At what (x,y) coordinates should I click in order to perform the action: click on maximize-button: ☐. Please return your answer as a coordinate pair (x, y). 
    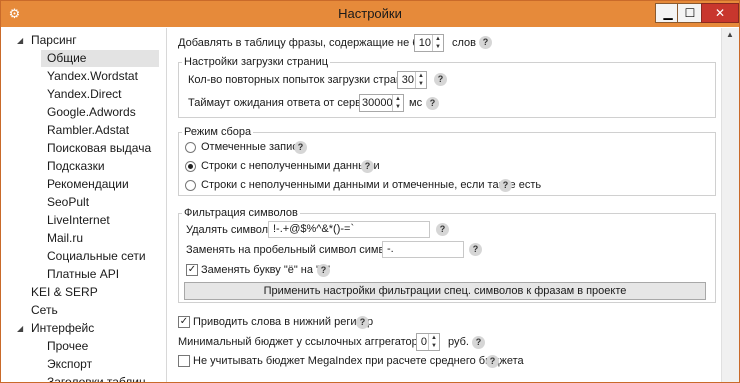
    Looking at the image, I should click on (690, 13).